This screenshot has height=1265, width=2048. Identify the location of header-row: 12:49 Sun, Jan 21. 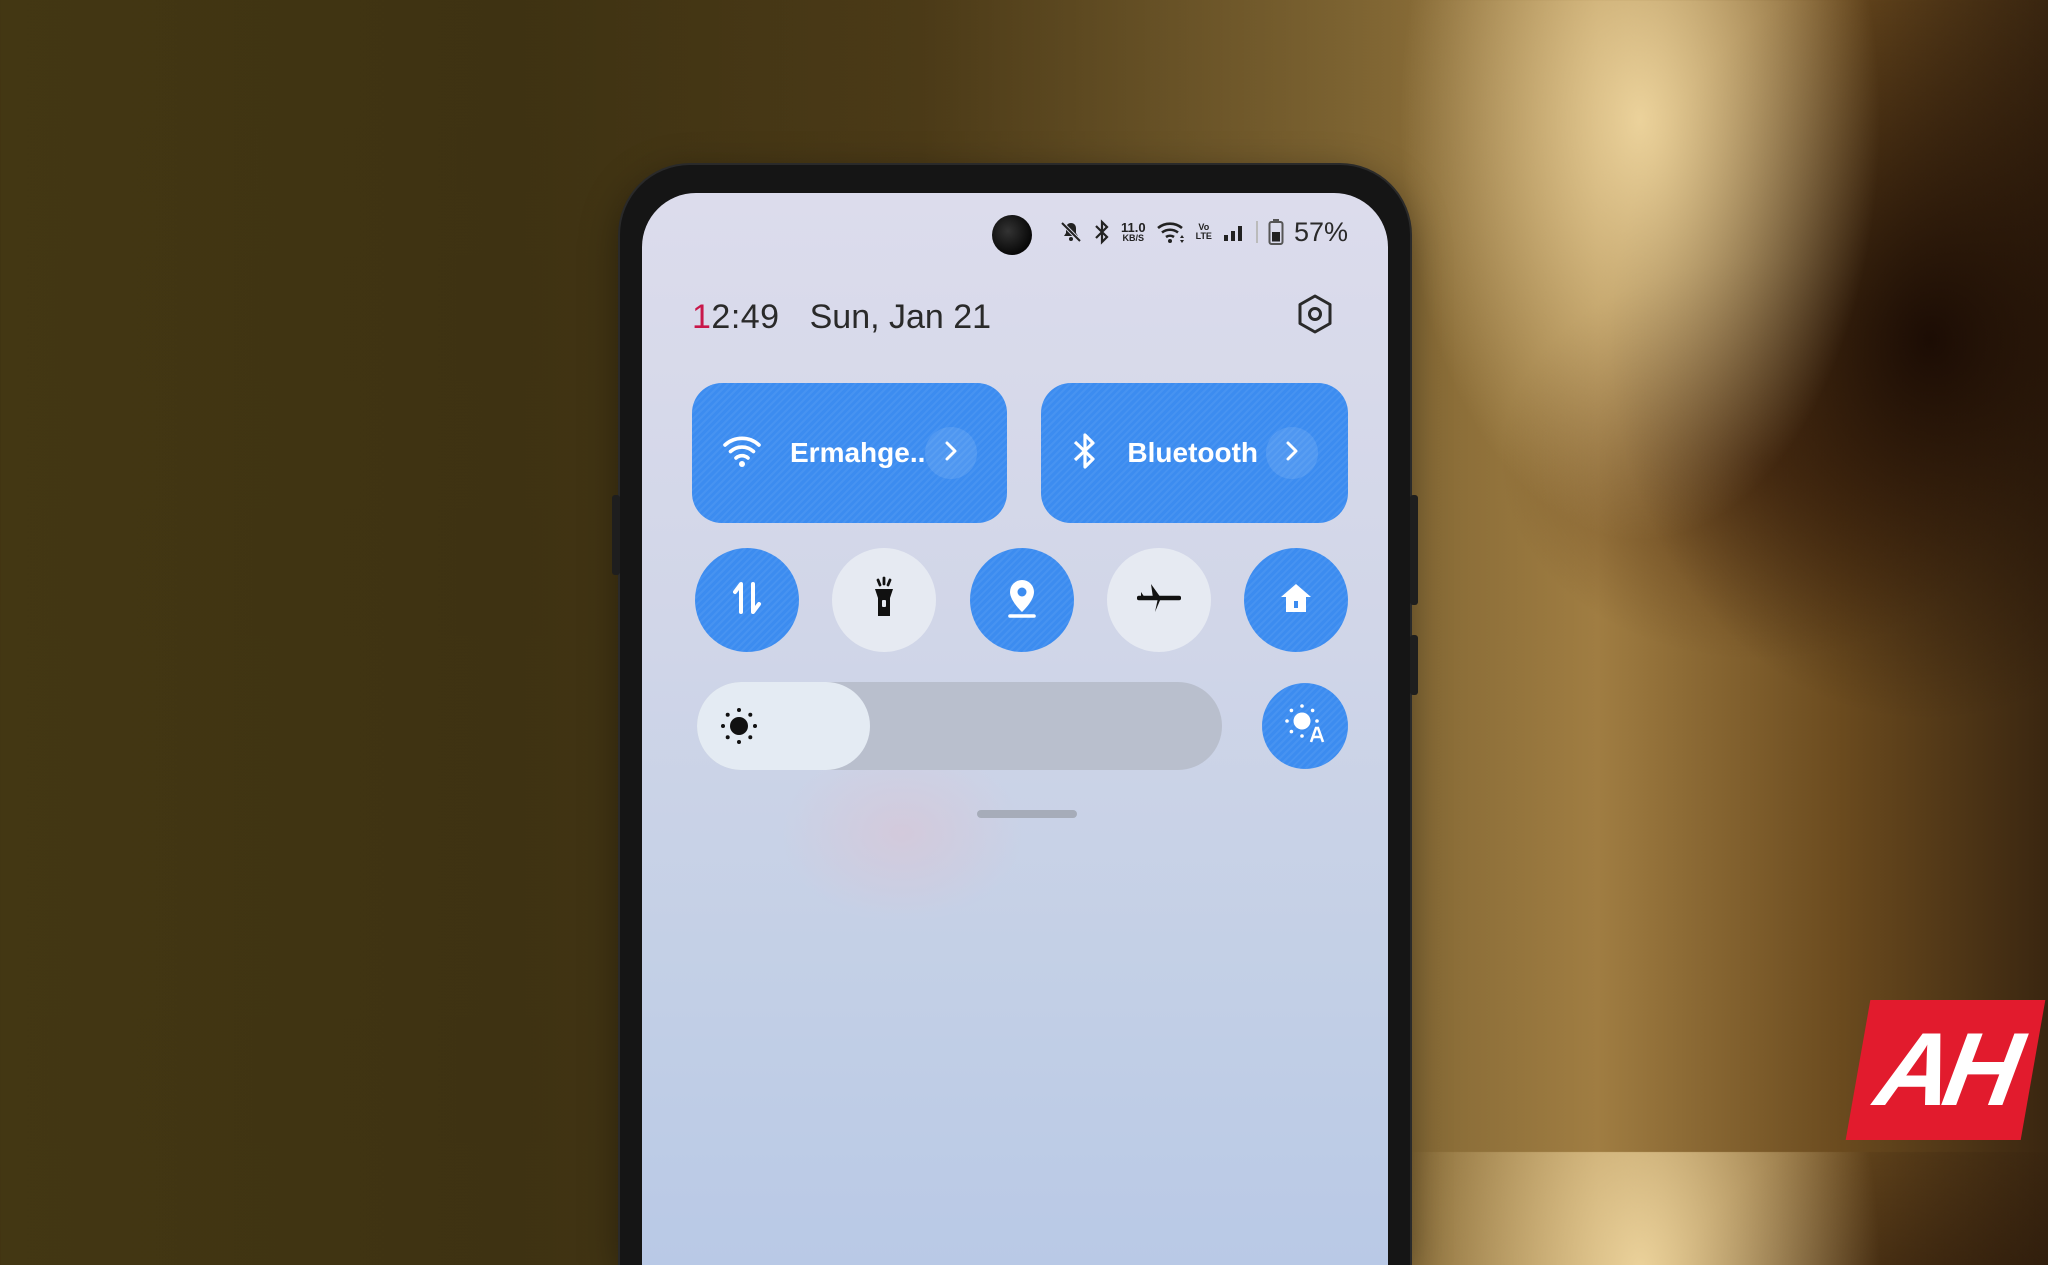
(1015, 317).